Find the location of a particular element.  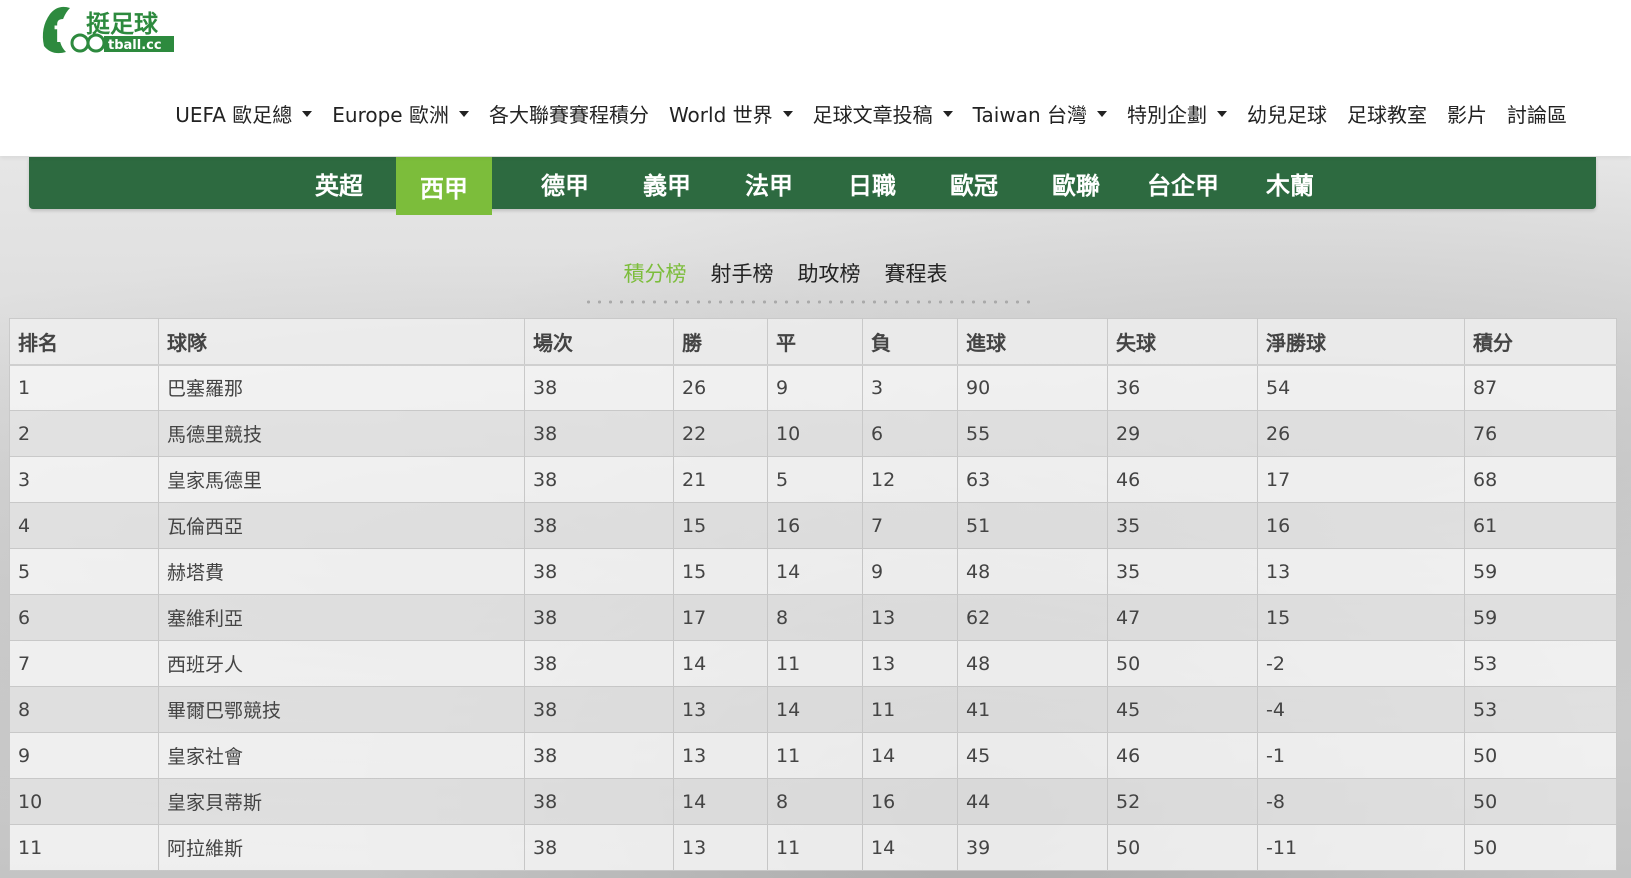

cell-losses: 12 is located at coordinates (910, 479).